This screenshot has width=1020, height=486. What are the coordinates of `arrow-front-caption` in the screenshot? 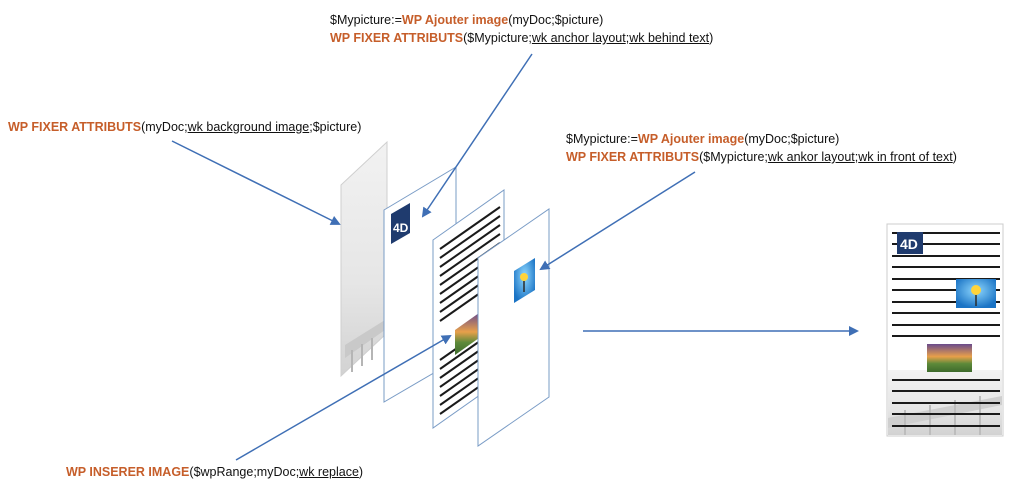 It's located at (617, 221).